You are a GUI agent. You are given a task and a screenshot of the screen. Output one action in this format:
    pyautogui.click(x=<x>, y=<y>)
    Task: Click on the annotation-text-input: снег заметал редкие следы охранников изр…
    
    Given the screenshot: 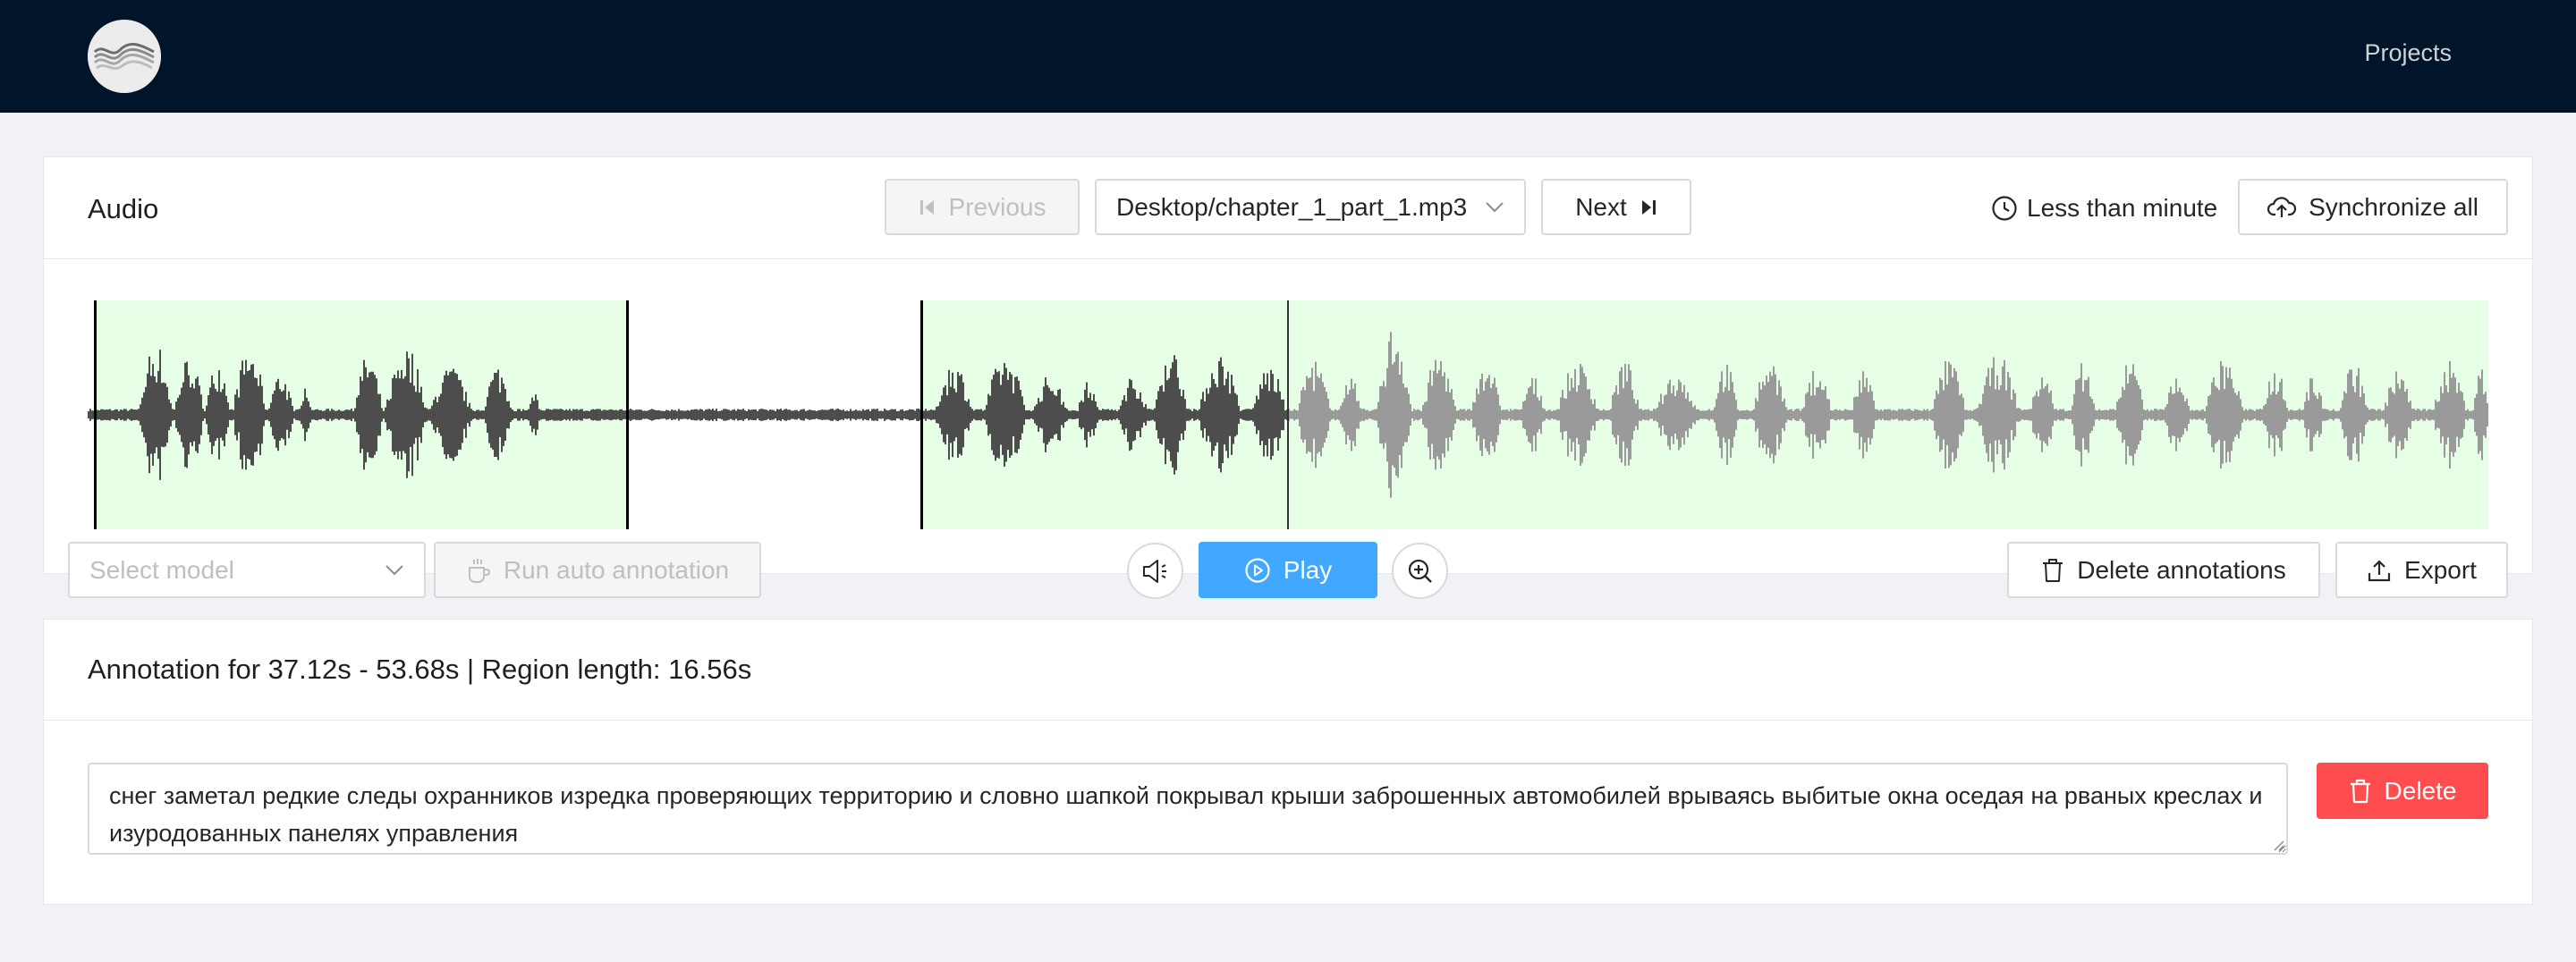 What is the action you would take?
    pyautogui.click(x=1188, y=809)
    